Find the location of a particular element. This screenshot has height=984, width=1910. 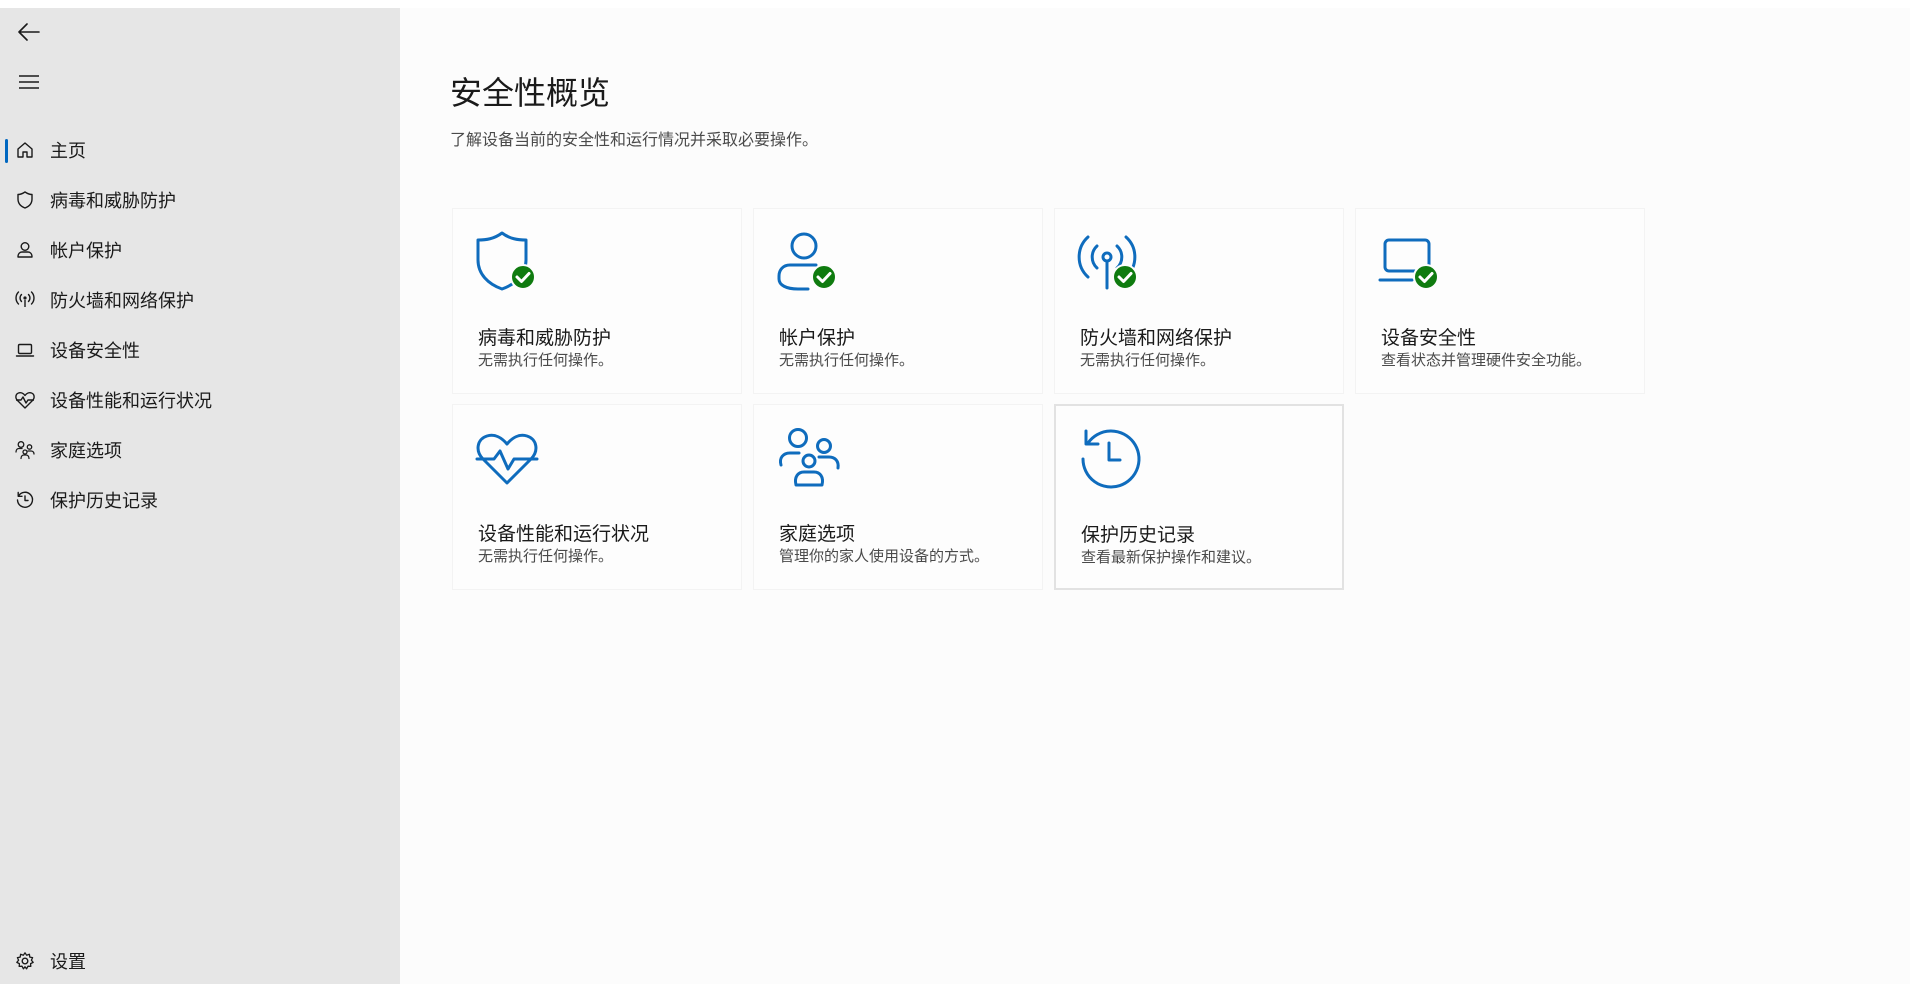

sidebar-item-home: 主页 is located at coordinates (200, 150).